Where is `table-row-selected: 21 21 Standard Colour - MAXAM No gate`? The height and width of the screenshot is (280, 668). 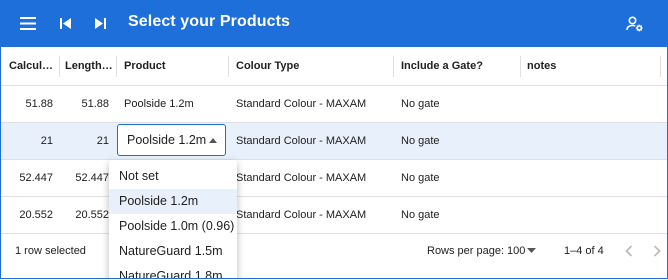 table-row-selected: 21 21 Standard Colour - MAXAM No gate is located at coordinates (334, 141).